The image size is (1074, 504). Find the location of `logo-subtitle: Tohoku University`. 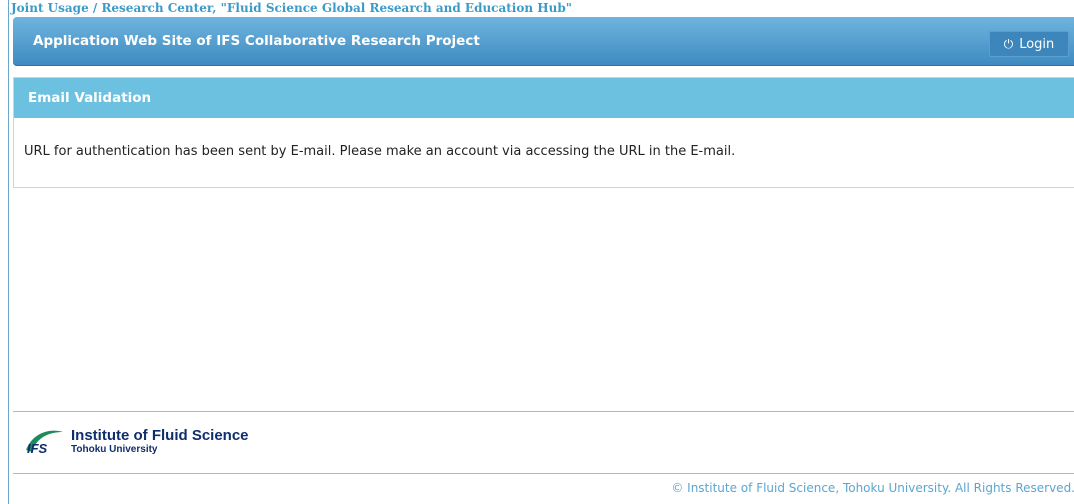

logo-subtitle: Tohoku University is located at coordinates (114, 449).